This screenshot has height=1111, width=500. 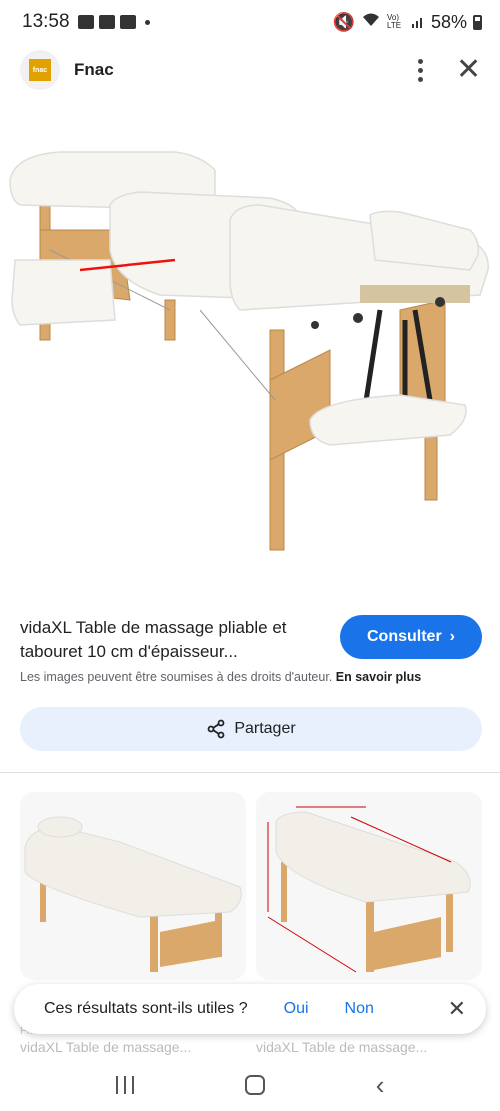 I want to click on signal-icon, so click(x=418, y=22).